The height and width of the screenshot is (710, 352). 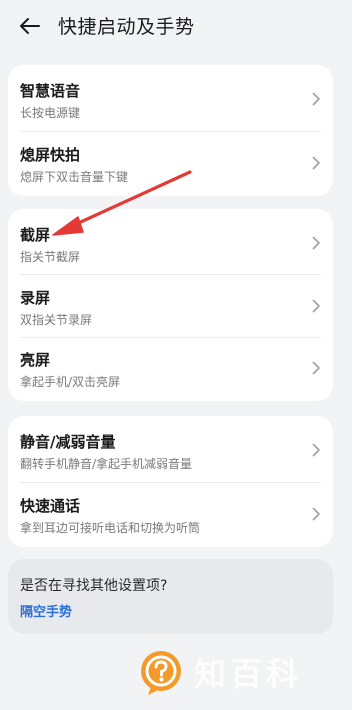 What do you see at coordinates (50, 506) in the screenshot?
I see `setting-title: 快速通话` at bounding box center [50, 506].